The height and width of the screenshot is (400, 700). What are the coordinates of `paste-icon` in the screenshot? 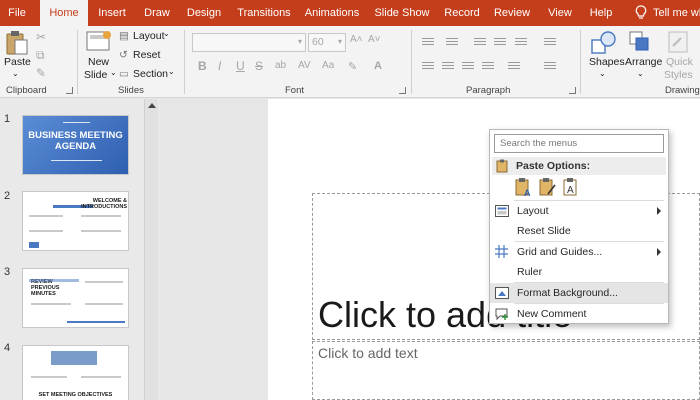 It's located at (17, 43).